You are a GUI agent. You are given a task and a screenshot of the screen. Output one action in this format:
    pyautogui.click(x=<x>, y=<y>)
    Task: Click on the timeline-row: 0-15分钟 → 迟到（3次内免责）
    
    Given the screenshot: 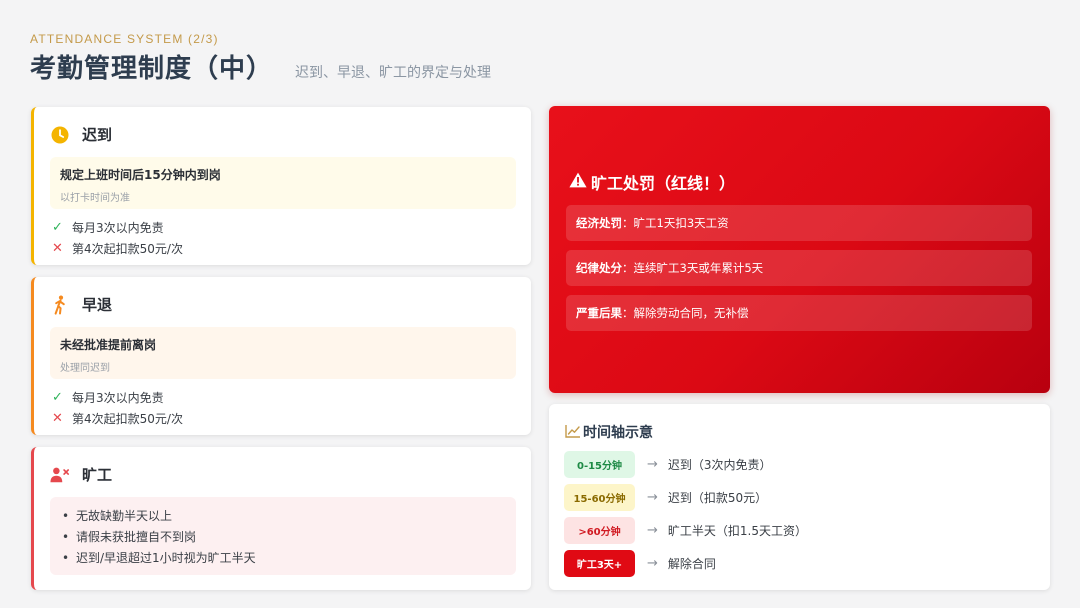 What is the action you would take?
    pyautogui.click(x=668, y=464)
    